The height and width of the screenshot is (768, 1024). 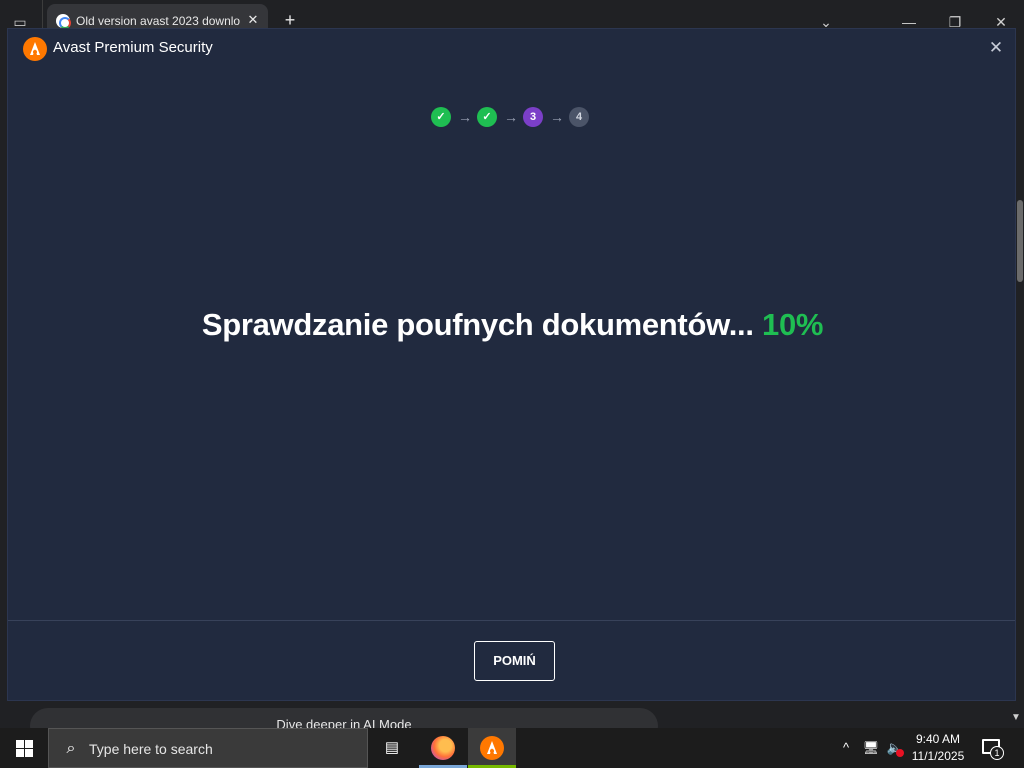 I want to click on install-steps: ✓ → ✓ → 3 → 4, so click(x=512, y=117).